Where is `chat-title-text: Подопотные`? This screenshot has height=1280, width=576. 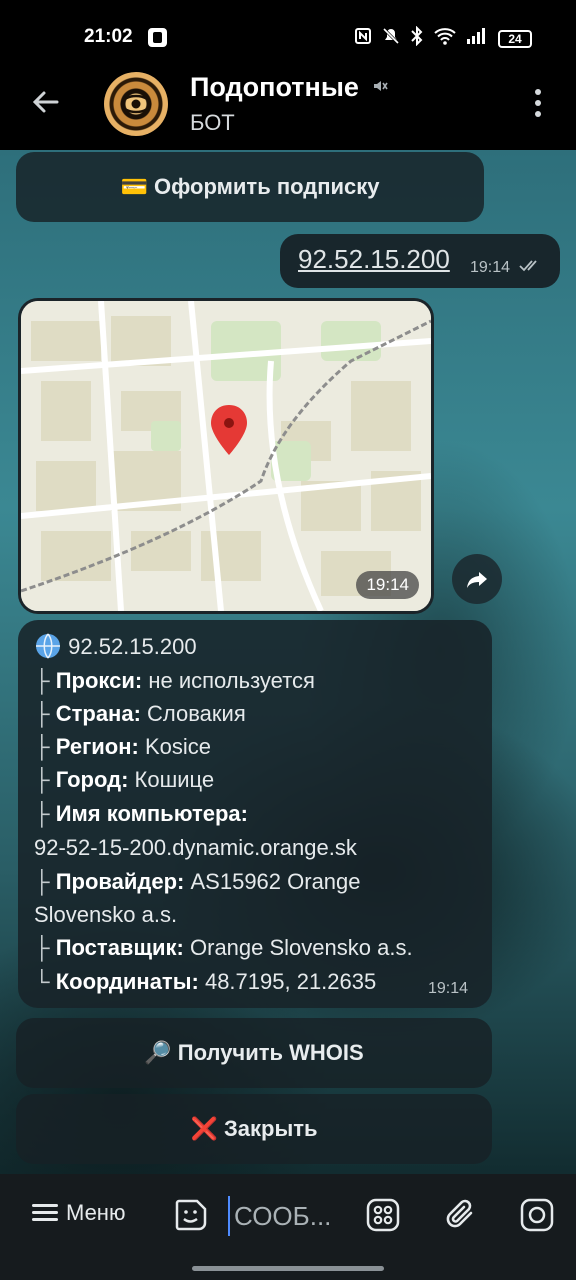
chat-title-text: Подопотные is located at coordinates (274, 87).